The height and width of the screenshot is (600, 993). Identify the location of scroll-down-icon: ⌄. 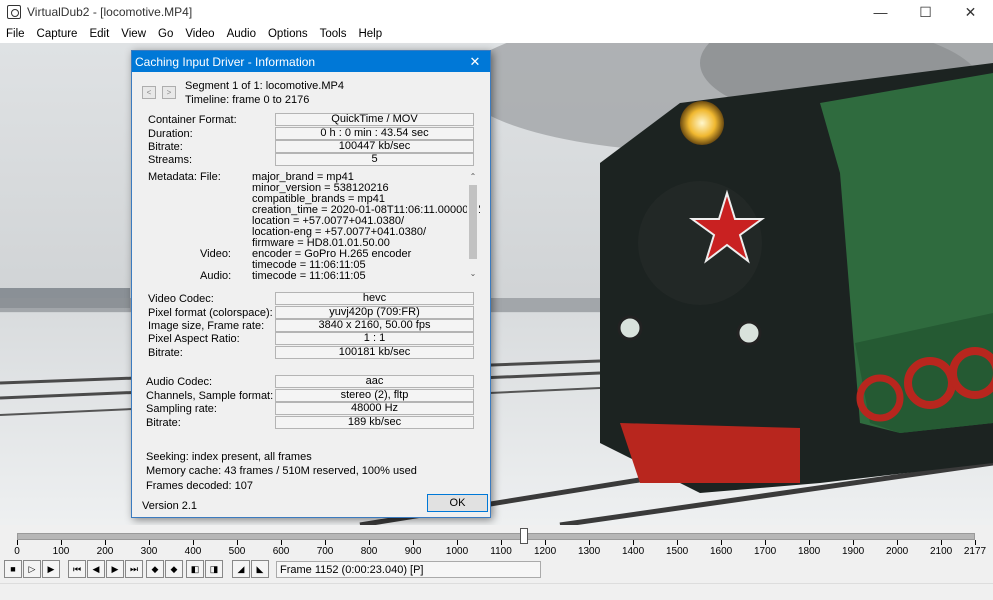
(473, 274).